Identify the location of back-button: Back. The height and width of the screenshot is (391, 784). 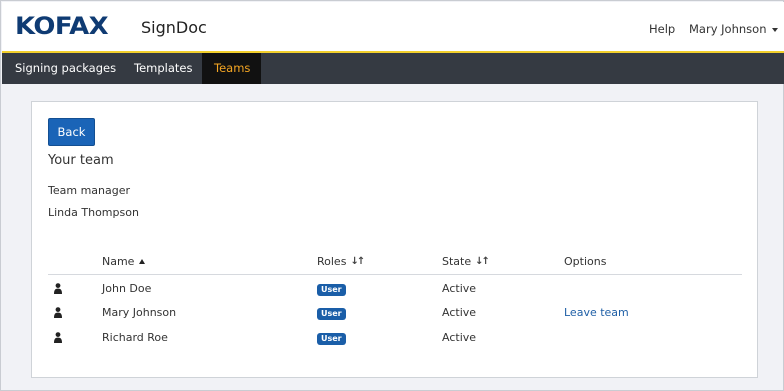
(71, 132).